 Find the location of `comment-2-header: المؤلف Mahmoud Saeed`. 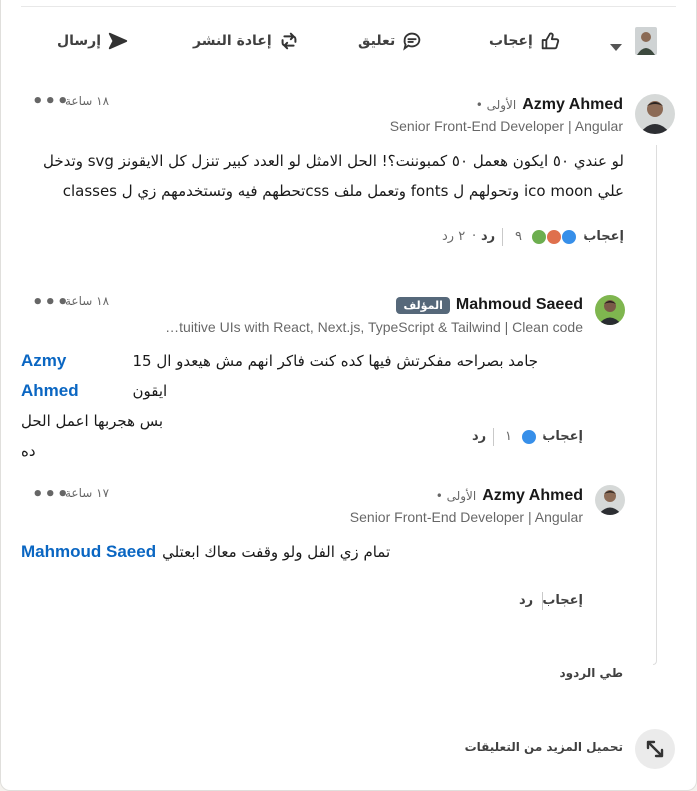

comment-2-header: المؤلف Mahmoud Saeed is located at coordinates (489, 305).